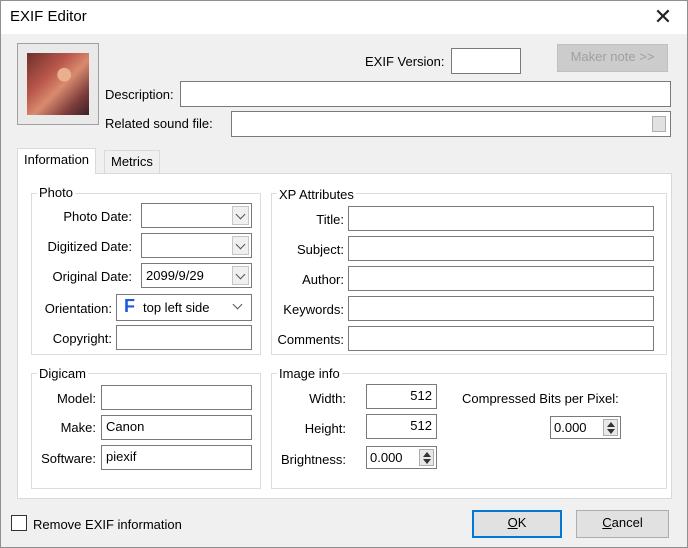 The image size is (688, 548). What do you see at coordinates (320, 249) in the screenshot?
I see `xp-subject-label: Subject:` at bounding box center [320, 249].